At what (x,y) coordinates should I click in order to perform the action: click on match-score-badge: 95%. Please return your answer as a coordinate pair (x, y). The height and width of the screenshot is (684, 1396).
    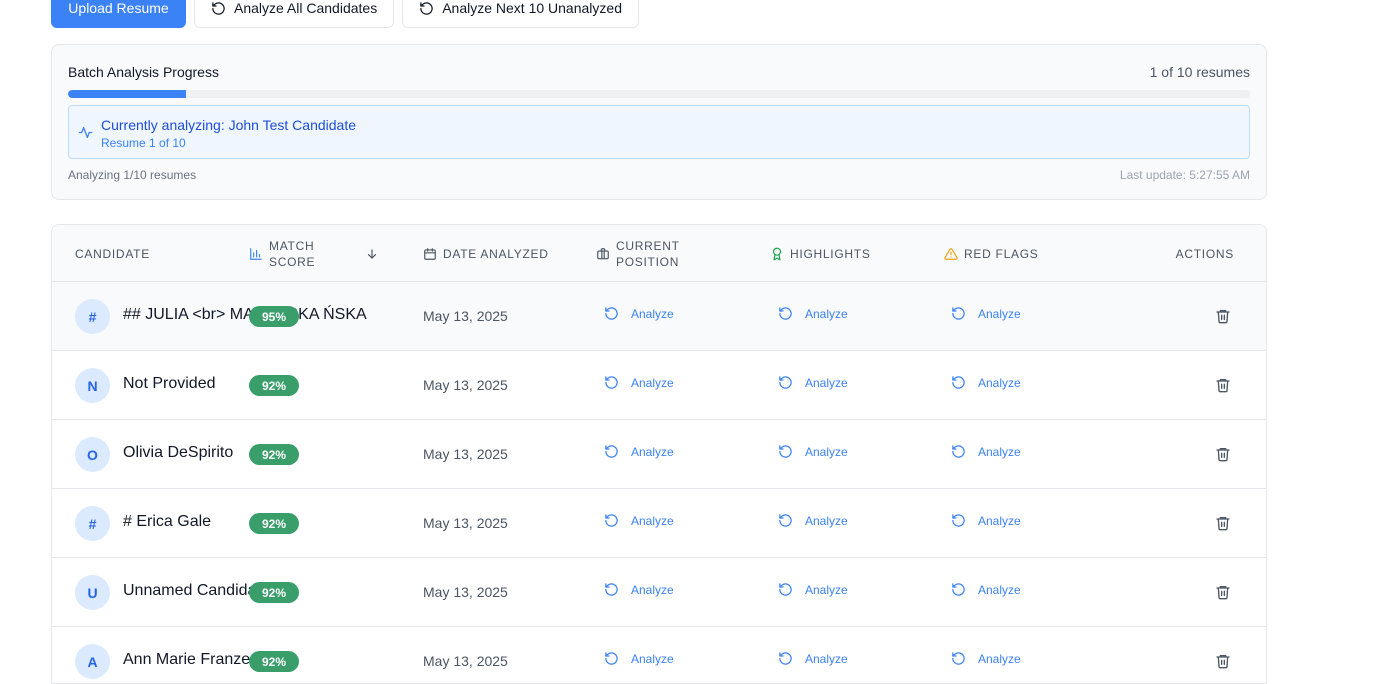
    Looking at the image, I should click on (274, 316).